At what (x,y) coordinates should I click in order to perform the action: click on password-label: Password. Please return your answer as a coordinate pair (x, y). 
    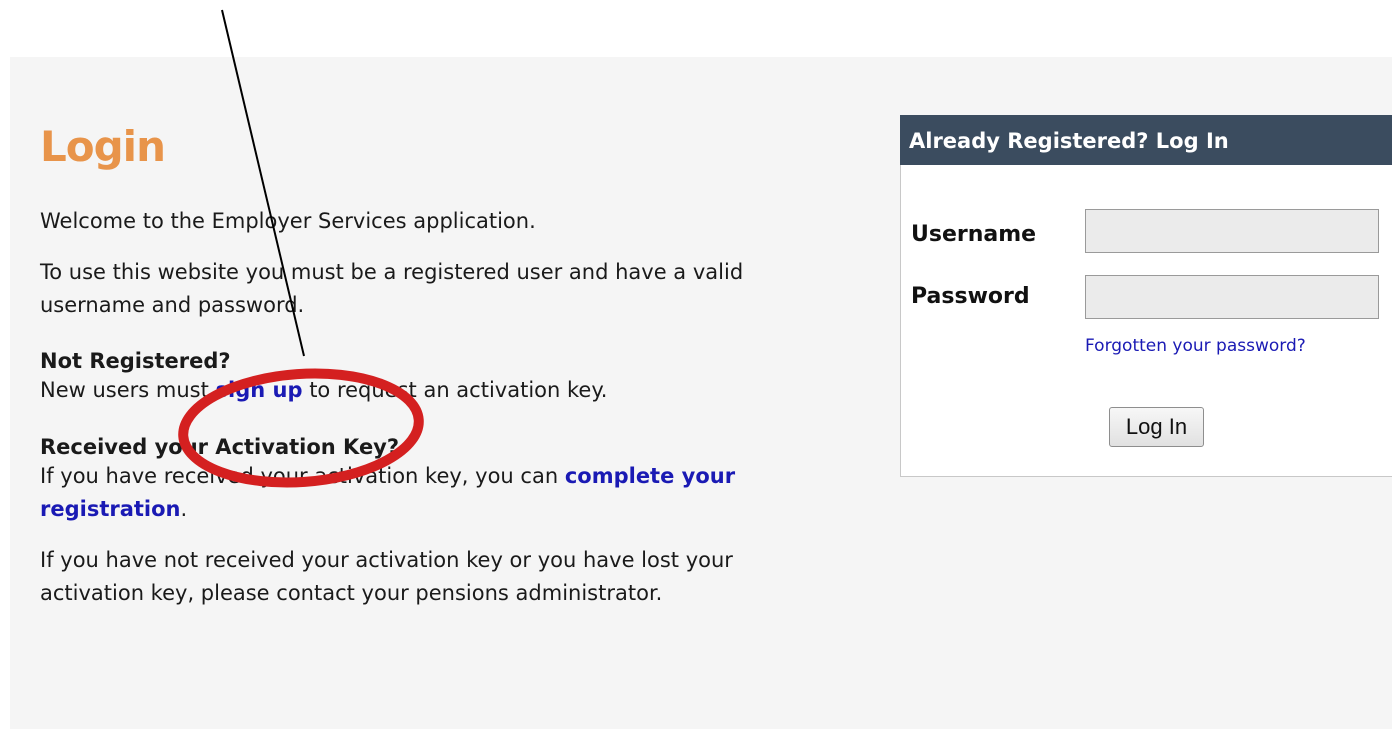
    Looking at the image, I should click on (970, 296).